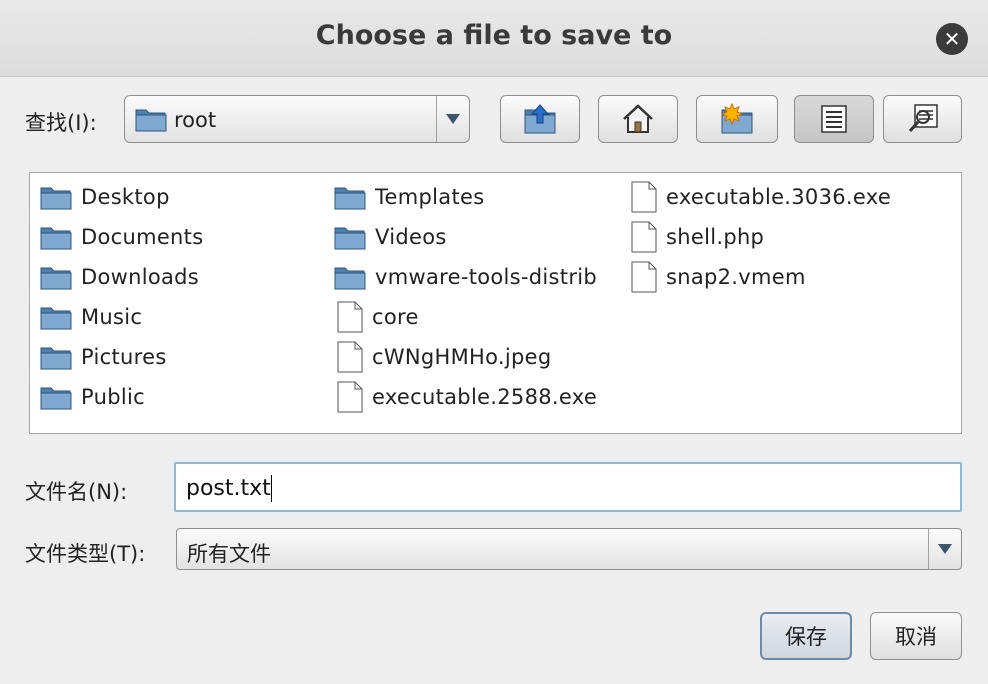  I want to click on home-icon, so click(638, 118).